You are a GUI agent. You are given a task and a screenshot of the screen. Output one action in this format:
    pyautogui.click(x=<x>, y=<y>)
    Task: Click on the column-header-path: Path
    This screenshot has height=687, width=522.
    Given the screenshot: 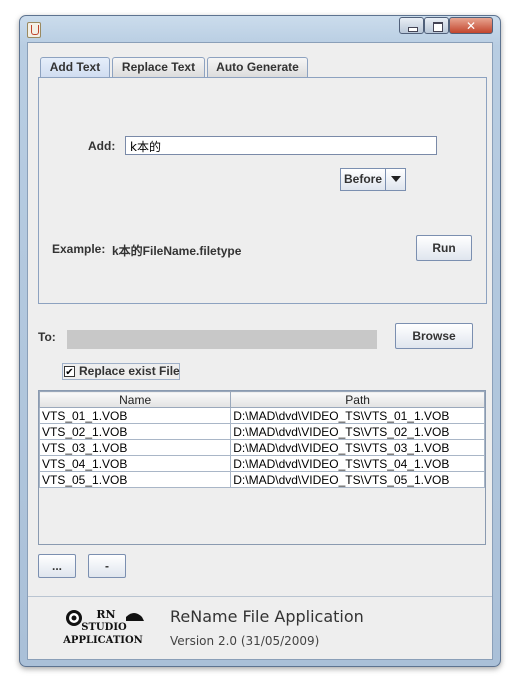 What is the action you would take?
    pyautogui.click(x=357, y=399)
    